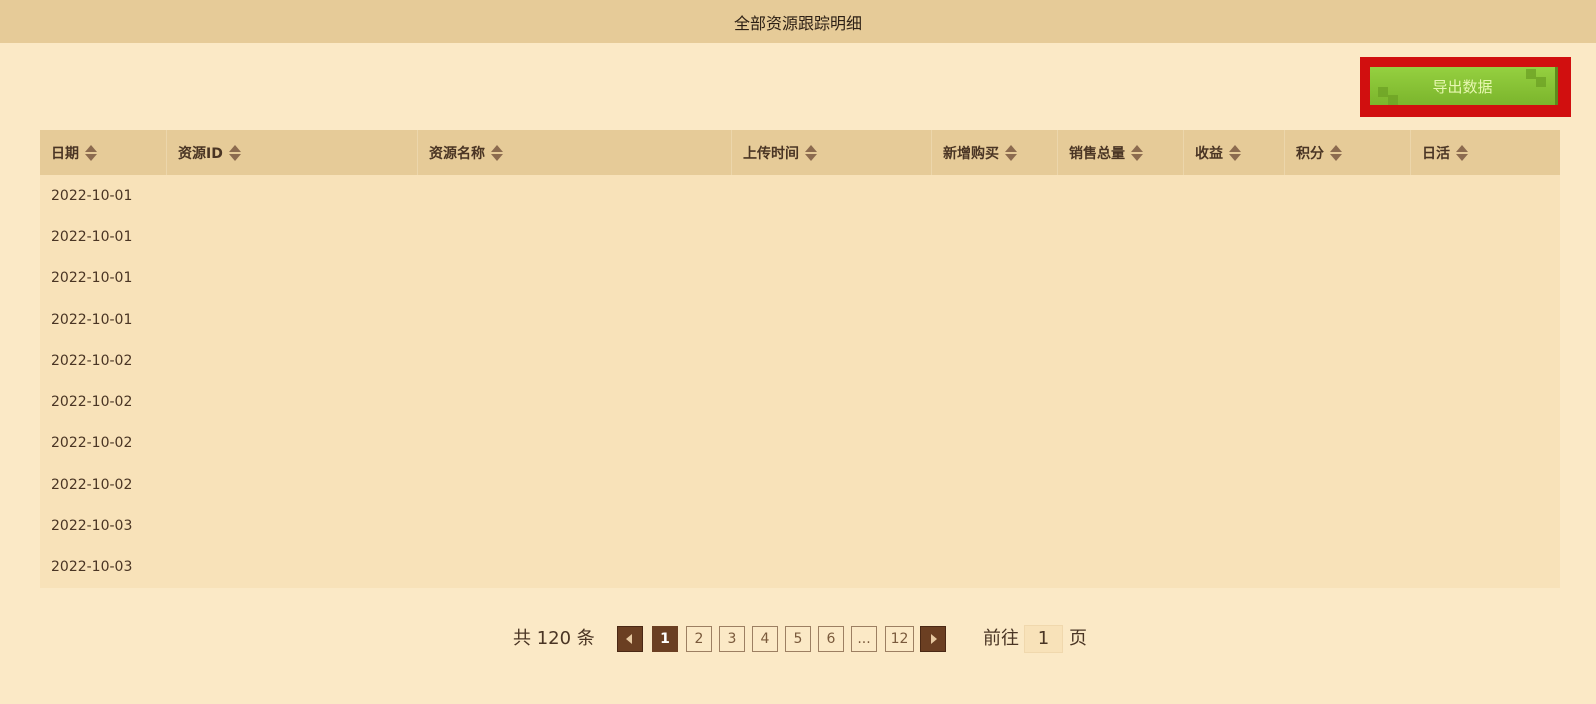 The image size is (1596, 704). What do you see at coordinates (765, 639) in the screenshot?
I see `page-button-4: 4` at bounding box center [765, 639].